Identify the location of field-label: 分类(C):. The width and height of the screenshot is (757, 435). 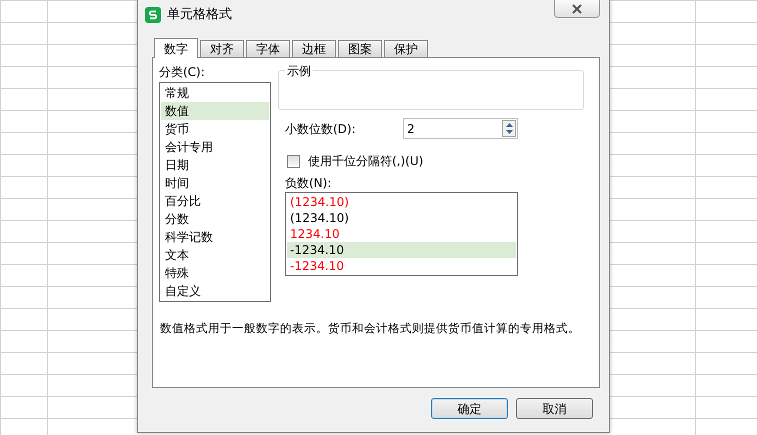
(182, 72).